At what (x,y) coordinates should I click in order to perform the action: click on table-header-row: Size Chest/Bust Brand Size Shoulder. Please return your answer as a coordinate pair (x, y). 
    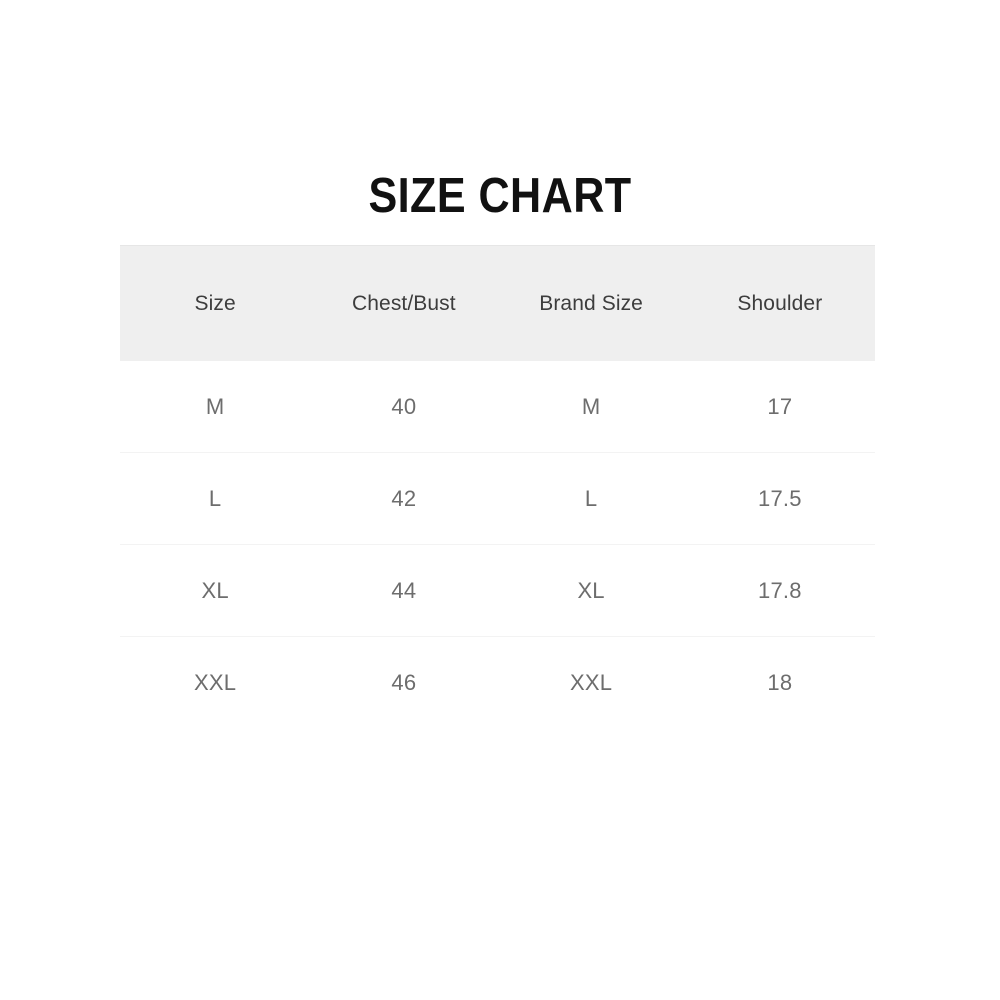
    Looking at the image, I should click on (497, 303).